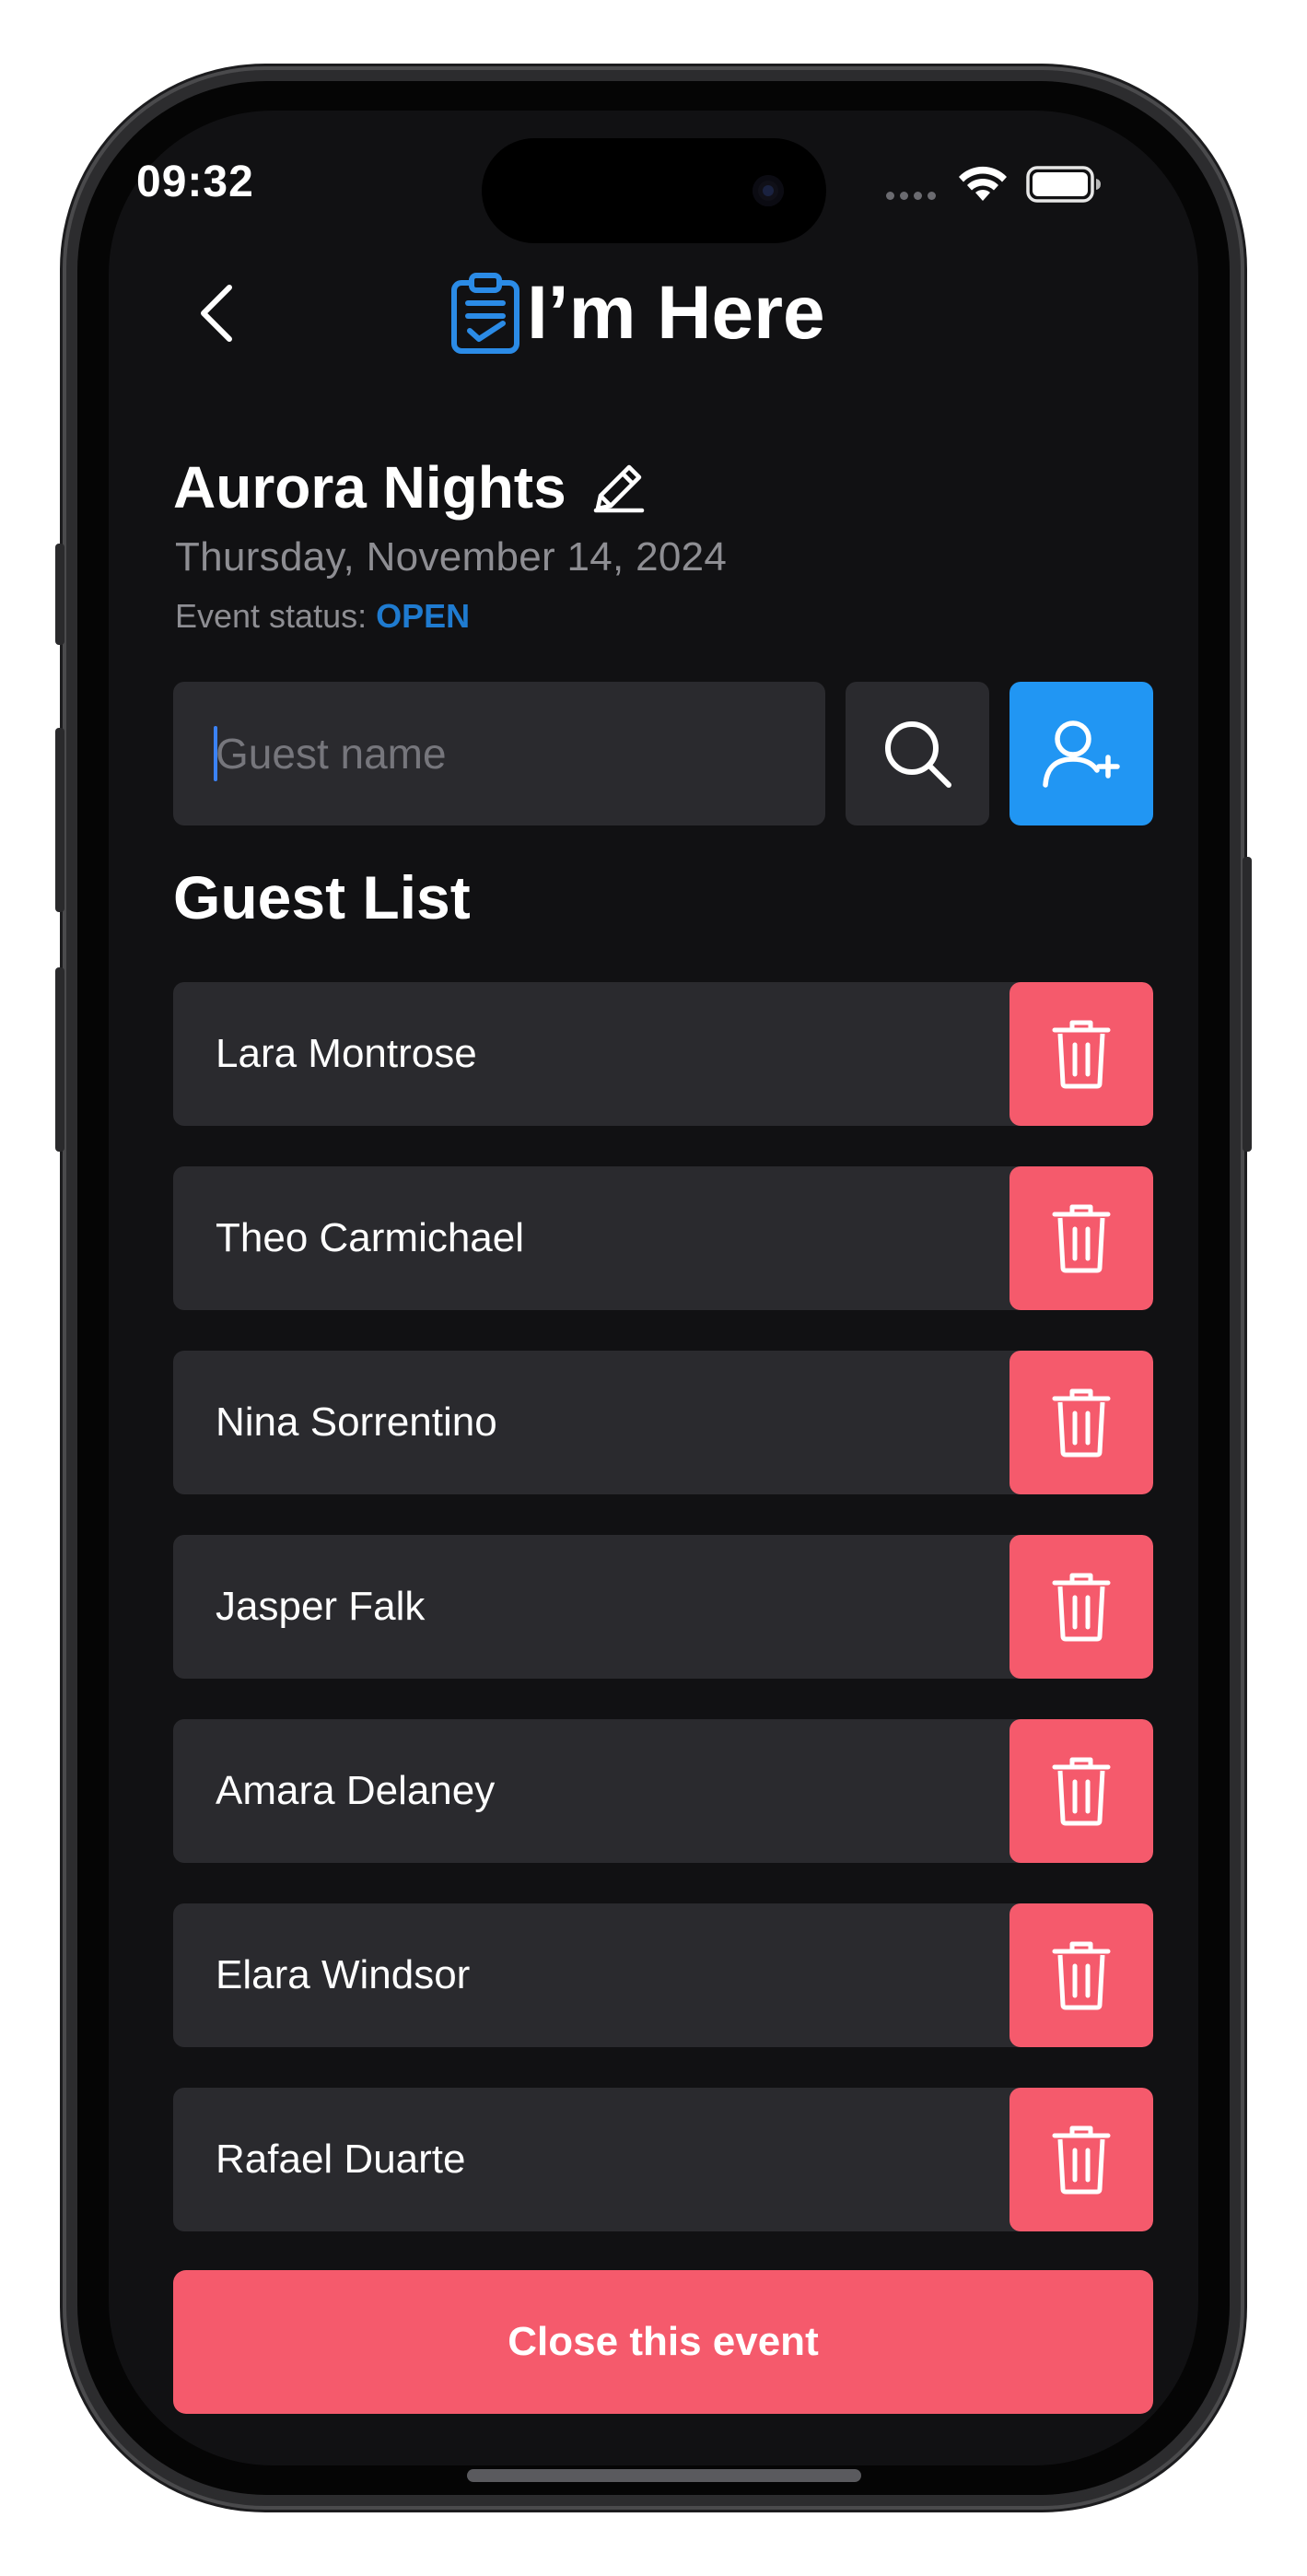 The height and width of the screenshot is (2576, 1307). What do you see at coordinates (344, 1974) in the screenshot?
I see `guest-name: Elara Windsor` at bounding box center [344, 1974].